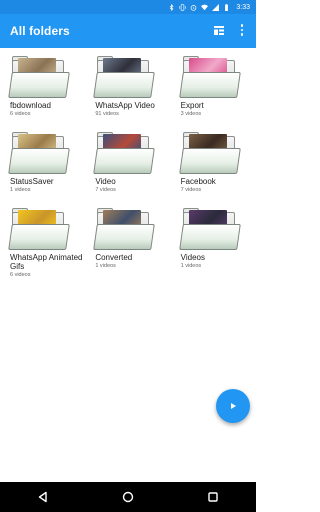 This screenshot has width=320, height=512. Describe the element at coordinates (205, 7) in the screenshot. I see `wifi-icon` at that location.